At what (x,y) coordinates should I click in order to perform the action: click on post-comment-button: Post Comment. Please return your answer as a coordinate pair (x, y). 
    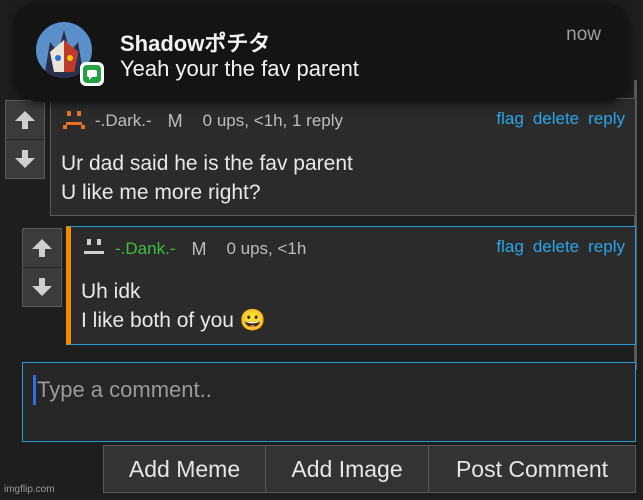
    Looking at the image, I should click on (532, 469).